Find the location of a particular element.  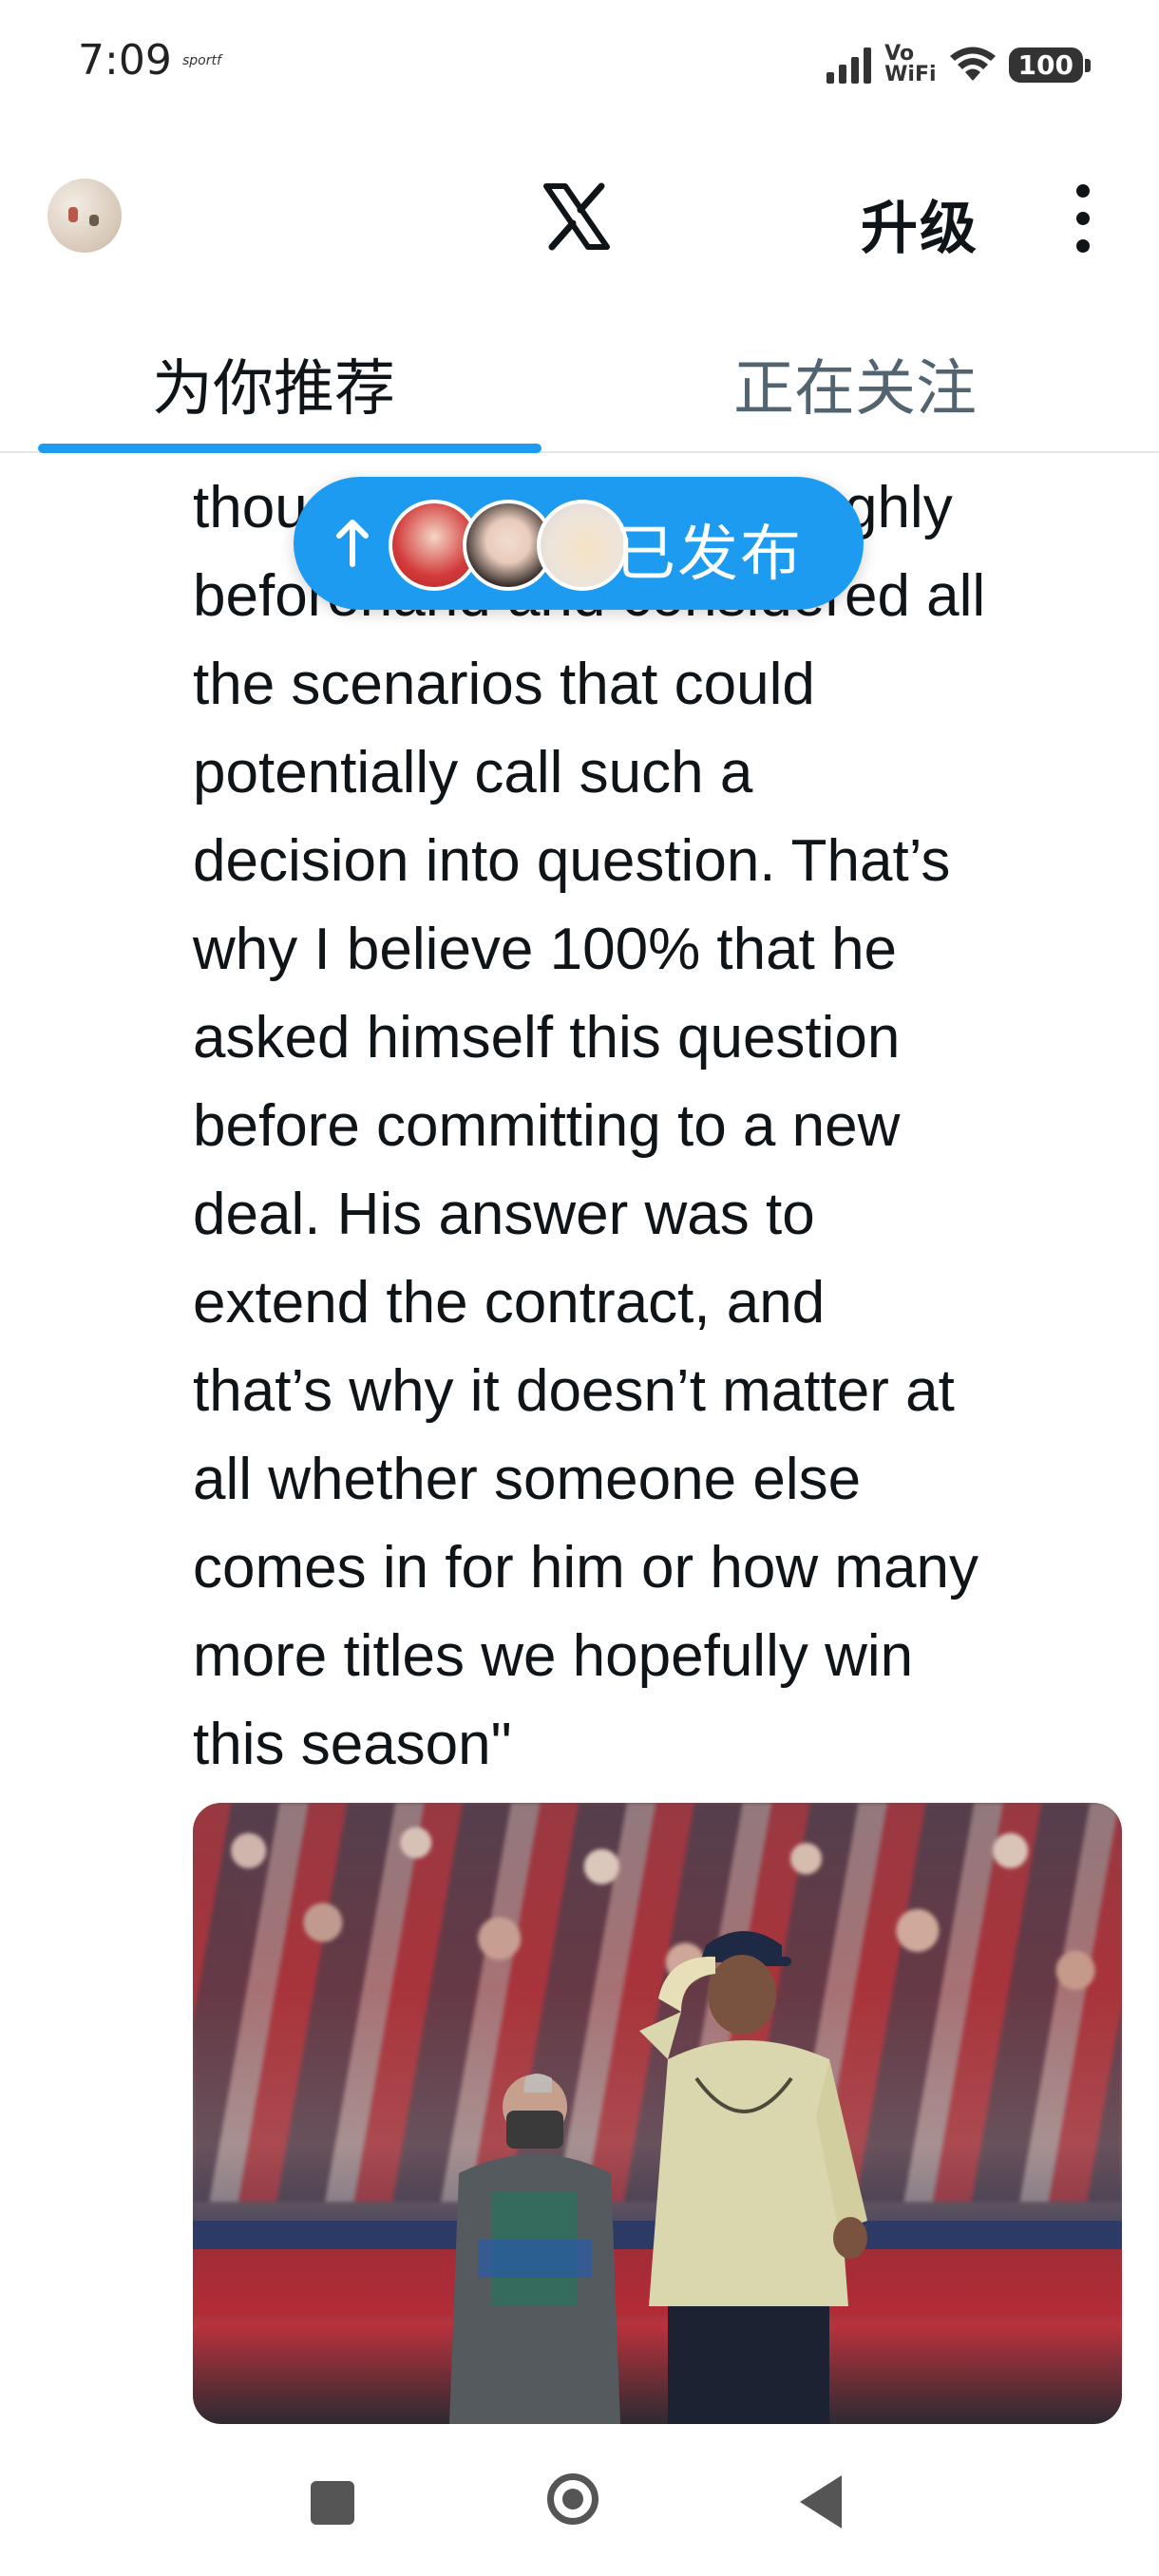

vowifi-icon: Vo WiFi is located at coordinates (910, 64).